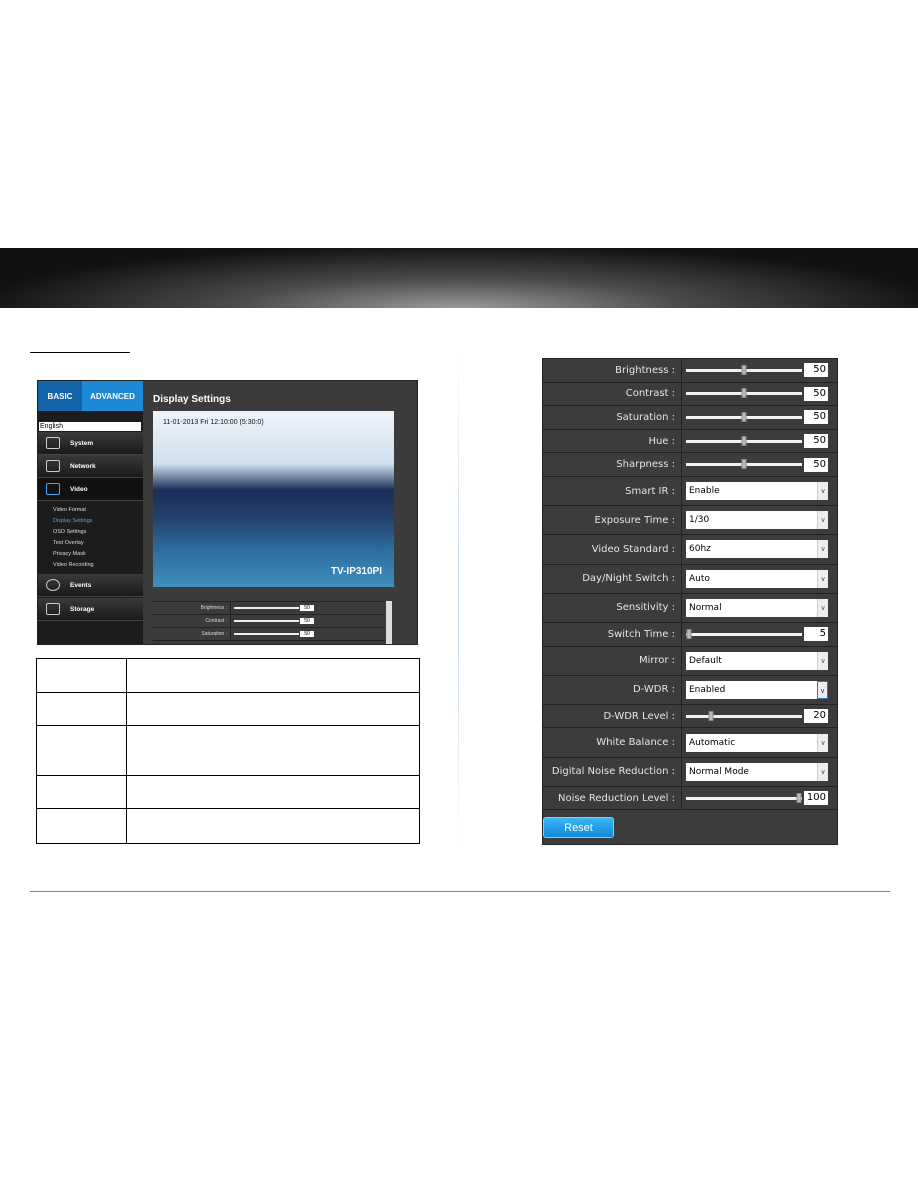 The height and width of the screenshot is (1188, 918). Describe the element at coordinates (612, 394) in the screenshot. I see `setting-label: Contrast :` at that location.